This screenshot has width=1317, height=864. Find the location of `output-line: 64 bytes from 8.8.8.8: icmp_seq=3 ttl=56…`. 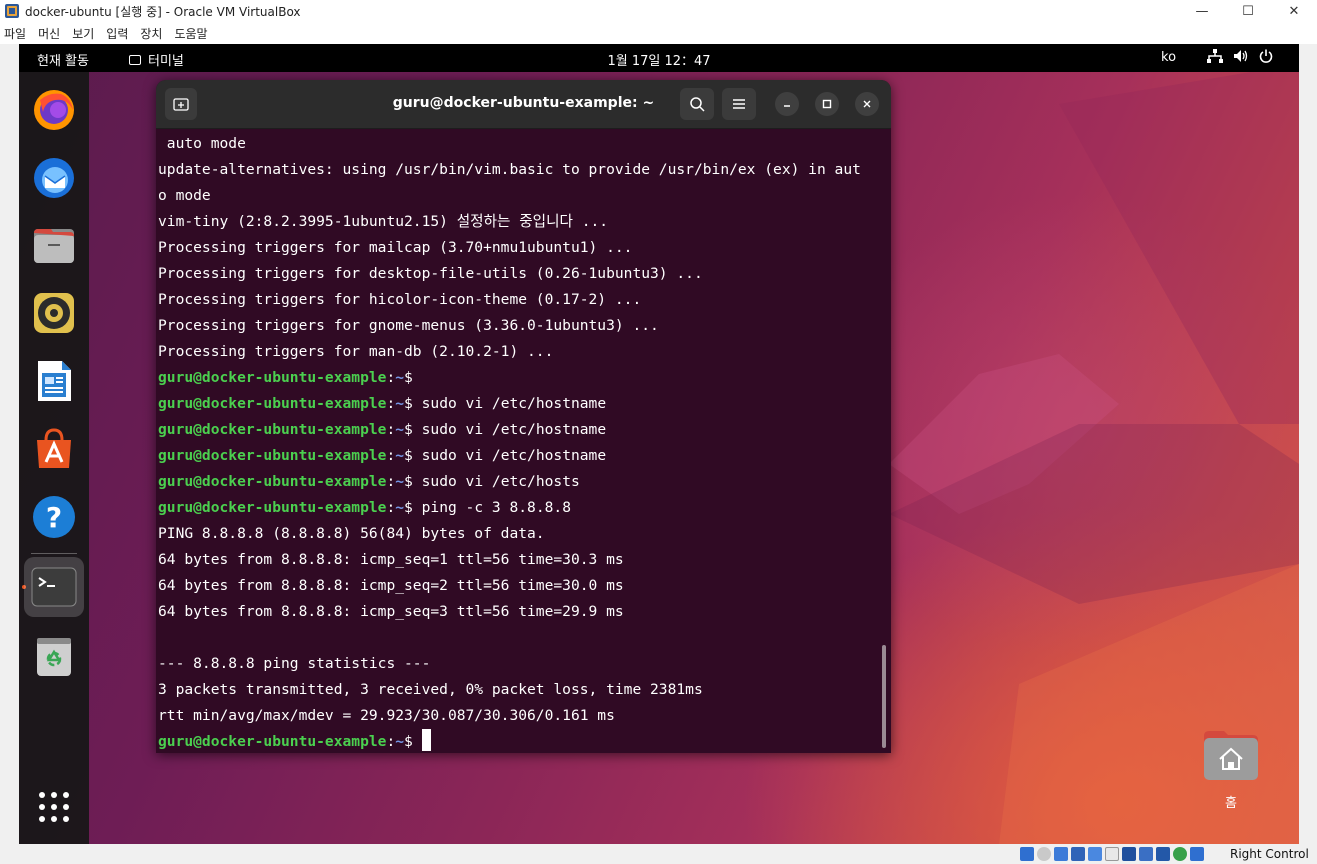

output-line: 64 bytes from 8.8.8.8: icmp_seq=3 ttl=56… is located at coordinates (391, 611).